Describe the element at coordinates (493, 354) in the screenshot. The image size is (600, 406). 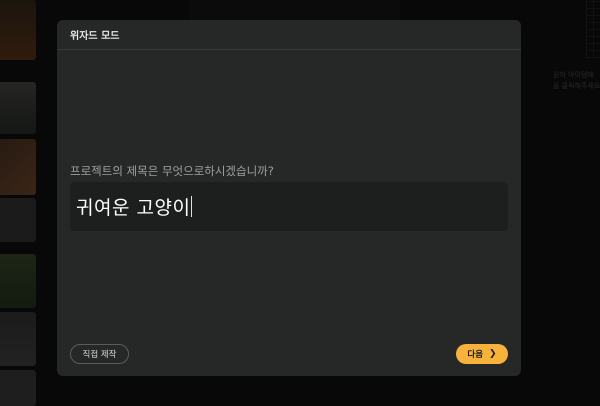
I see `chevron-right-icon: ❯` at that location.